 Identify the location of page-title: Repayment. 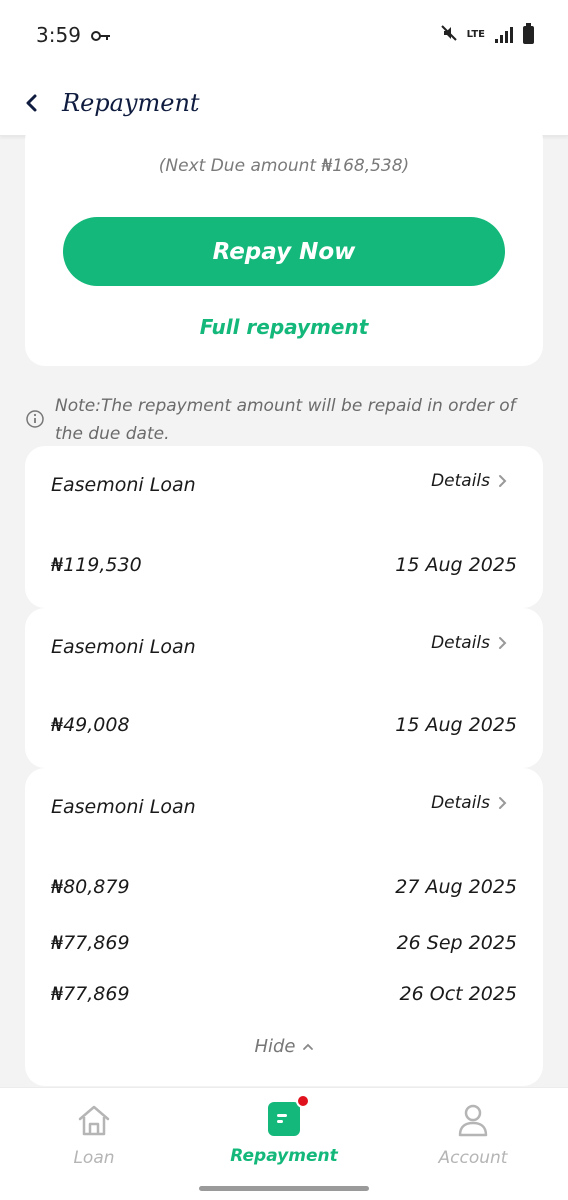
(131, 102).